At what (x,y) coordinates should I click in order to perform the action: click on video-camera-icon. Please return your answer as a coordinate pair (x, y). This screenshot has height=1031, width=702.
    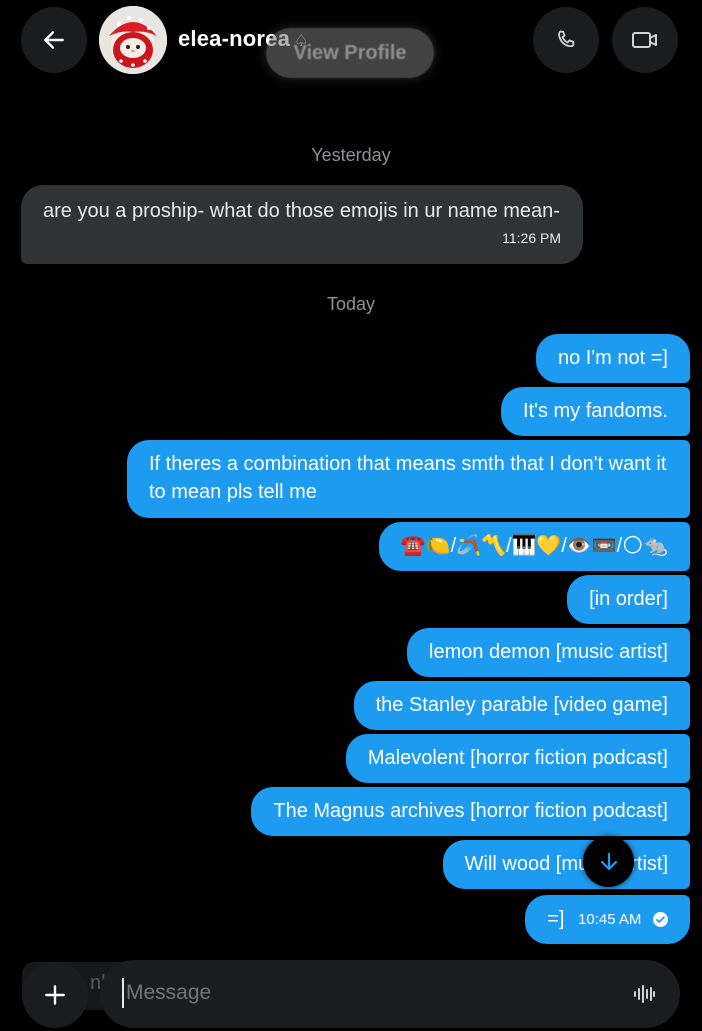
    Looking at the image, I should click on (644, 40).